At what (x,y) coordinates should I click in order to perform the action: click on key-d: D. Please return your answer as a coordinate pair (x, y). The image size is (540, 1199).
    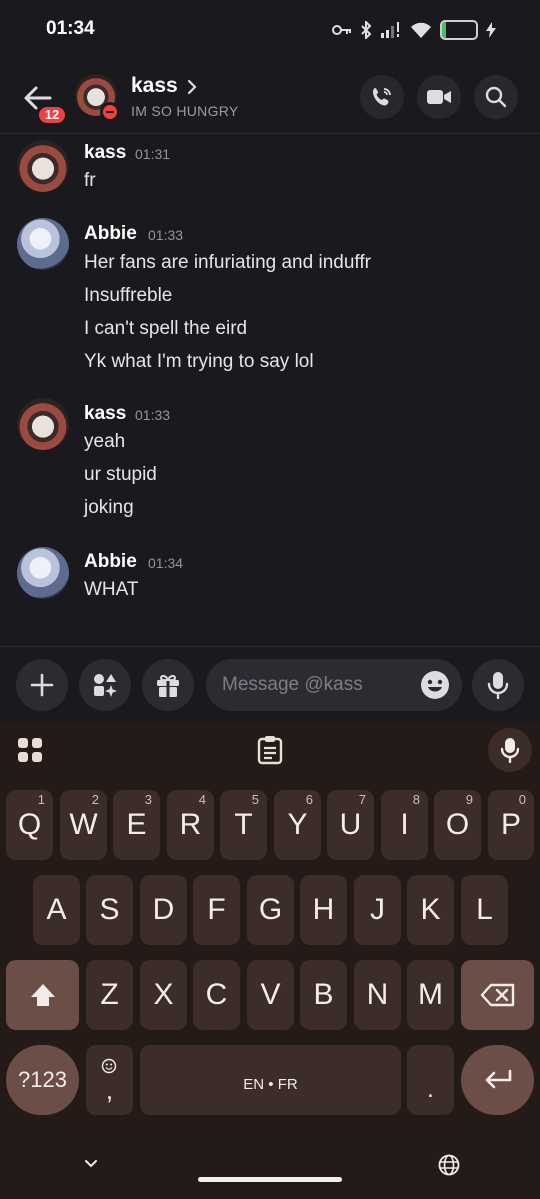
    Looking at the image, I should click on (163, 910).